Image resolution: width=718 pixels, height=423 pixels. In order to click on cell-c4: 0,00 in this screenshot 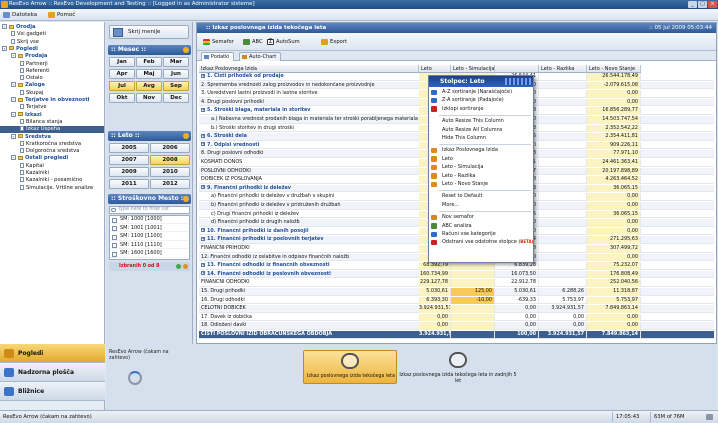, I will do `click(563, 317)`.